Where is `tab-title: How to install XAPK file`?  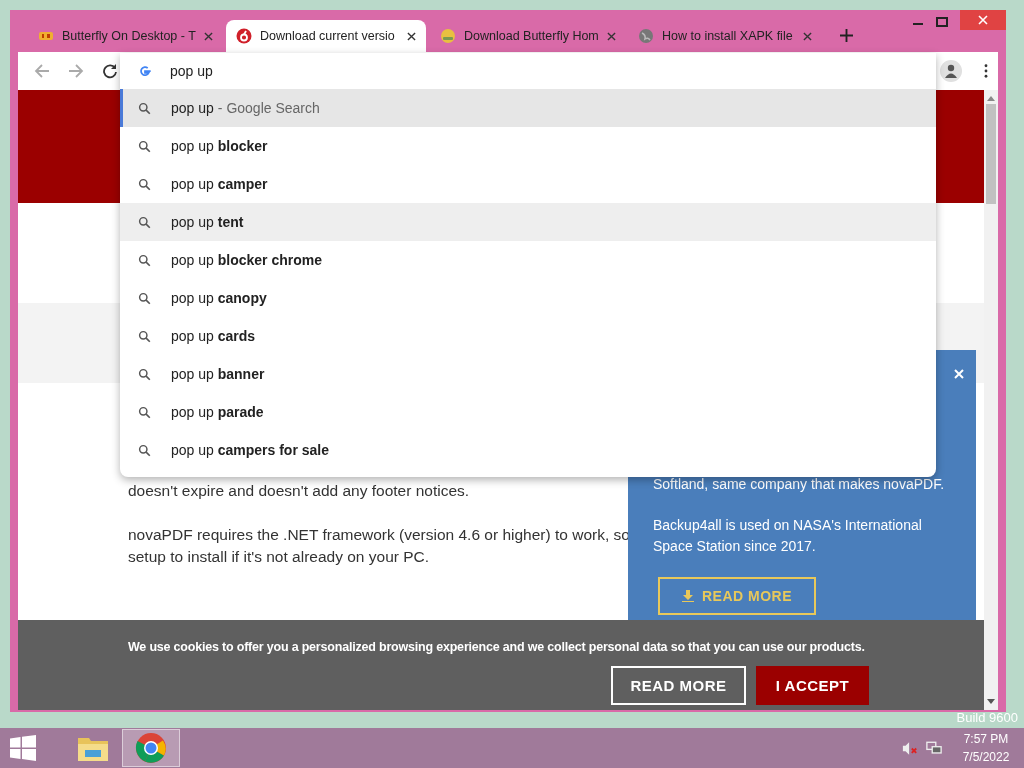 tab-title: How to install XAPK file is located at coordinates (728, 36).